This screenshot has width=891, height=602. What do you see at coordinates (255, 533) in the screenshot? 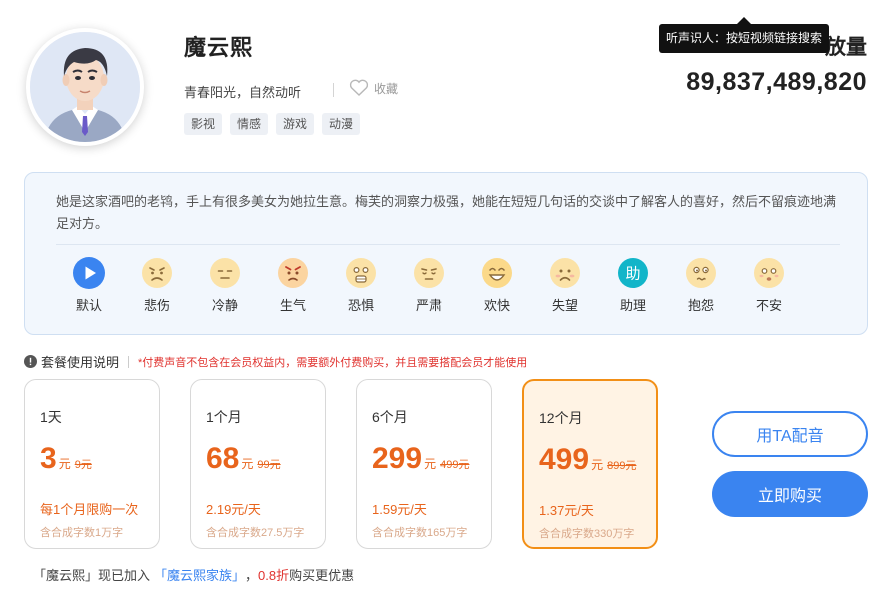
I see `plan-char-quota: 含合成字数27.5万字` at bounding box center [255, 533].